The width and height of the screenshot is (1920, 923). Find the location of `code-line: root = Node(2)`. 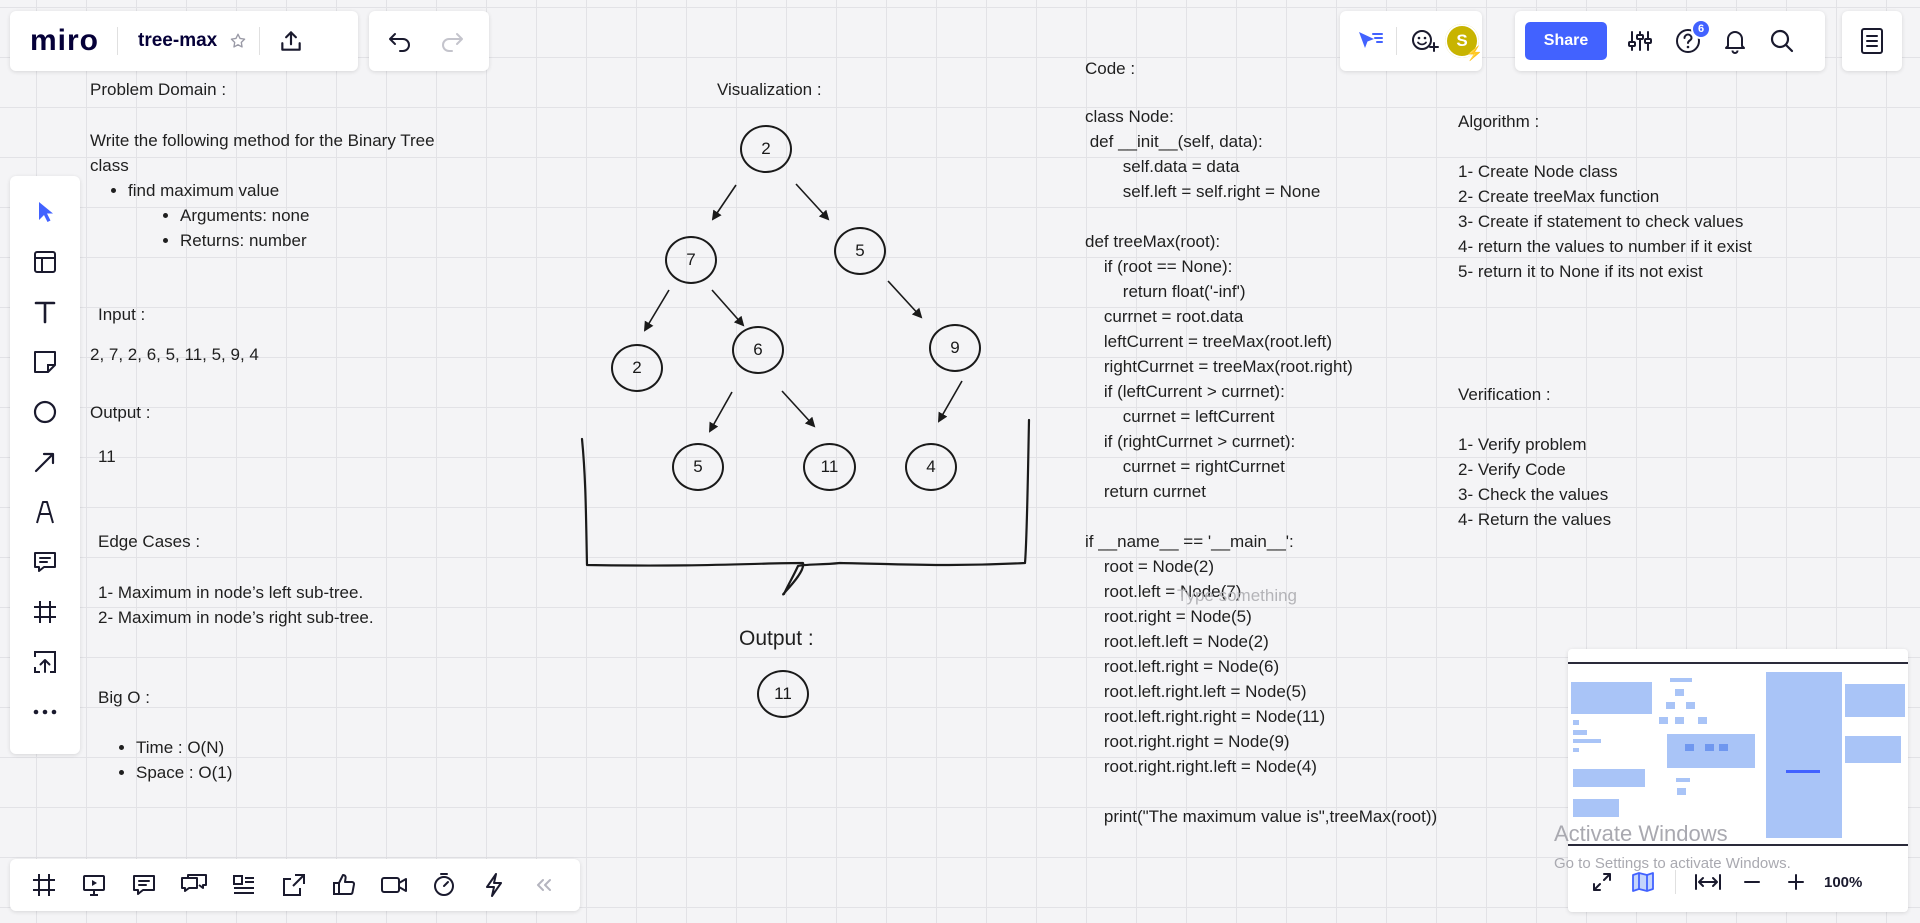

code-line: root = Node(2) is located at coordinates (1149, 566).